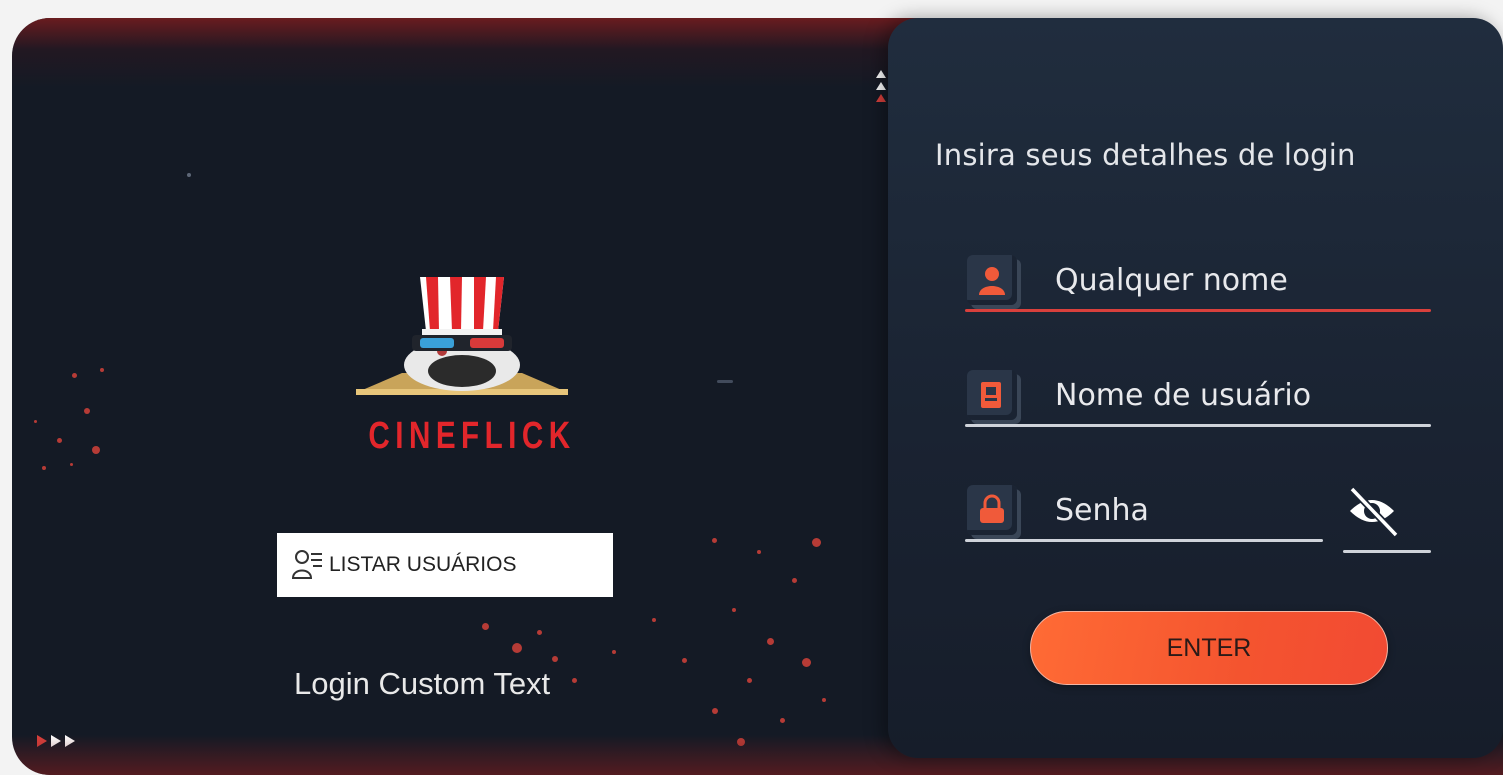 Image resolution: width=1503 pixels, height=775 pixels. I want to click on brand-logo: CINEFLICK, so click(462, 373).